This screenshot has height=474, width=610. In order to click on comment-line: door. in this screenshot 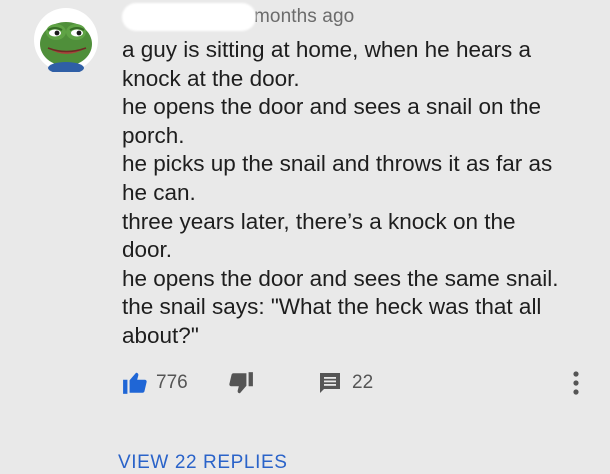, I will do `click(147, 250)`.